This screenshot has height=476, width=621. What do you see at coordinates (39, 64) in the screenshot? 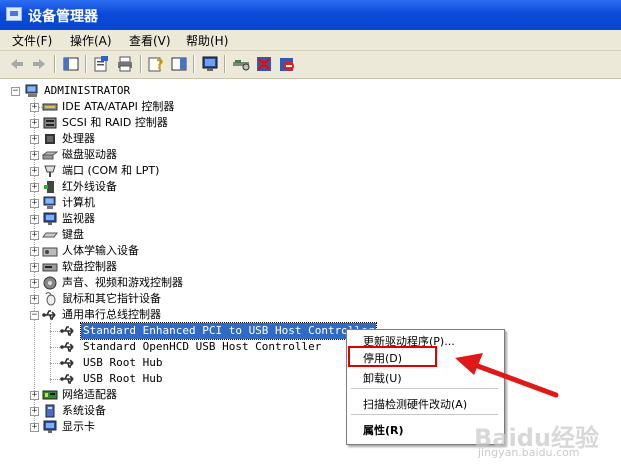
I see `forward-arrow-icon` at bounding box center [39, 64].